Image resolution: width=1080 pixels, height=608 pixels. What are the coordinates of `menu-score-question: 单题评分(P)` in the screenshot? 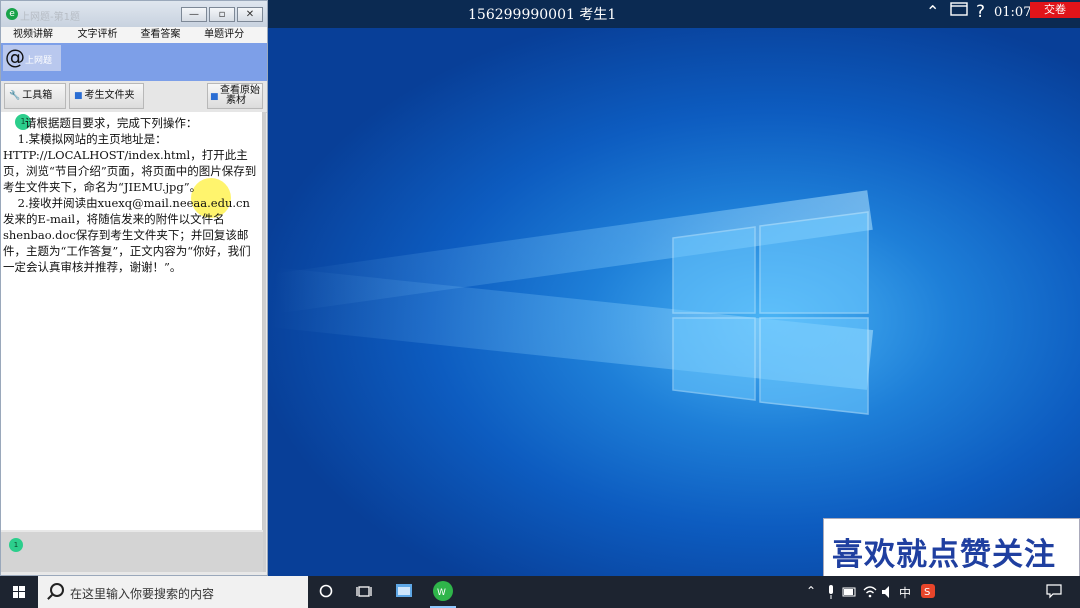 It's located at (229, 41).